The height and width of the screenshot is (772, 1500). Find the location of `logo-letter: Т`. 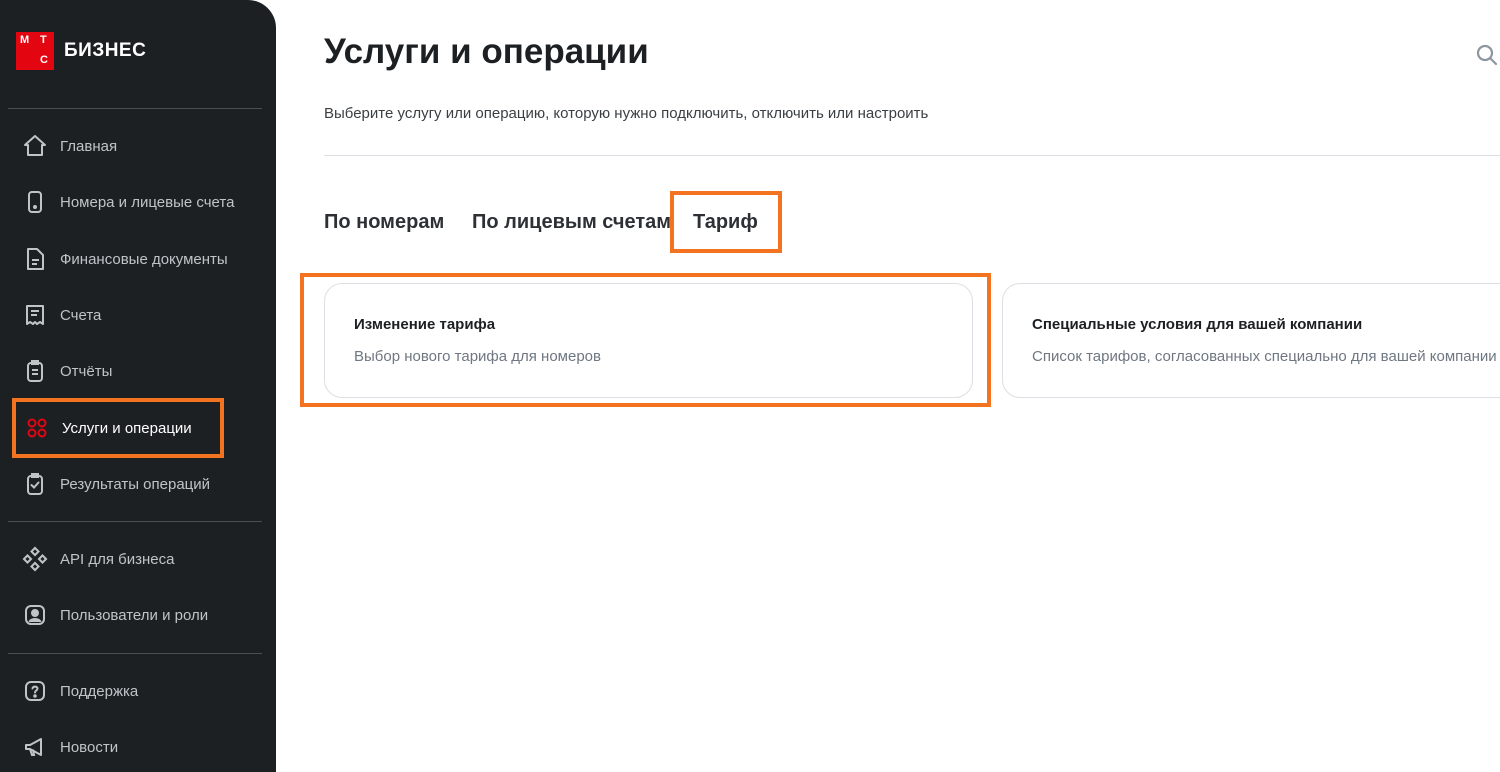

logo-letter: Т is located at coordinates (43, 40).